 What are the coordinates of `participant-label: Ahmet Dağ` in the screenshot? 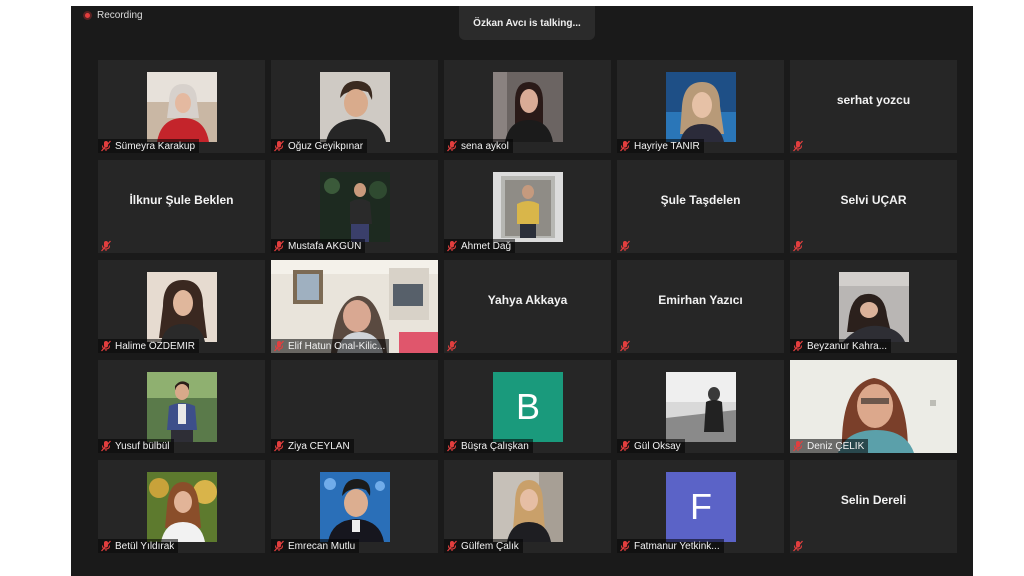 It's located at (480, 246).